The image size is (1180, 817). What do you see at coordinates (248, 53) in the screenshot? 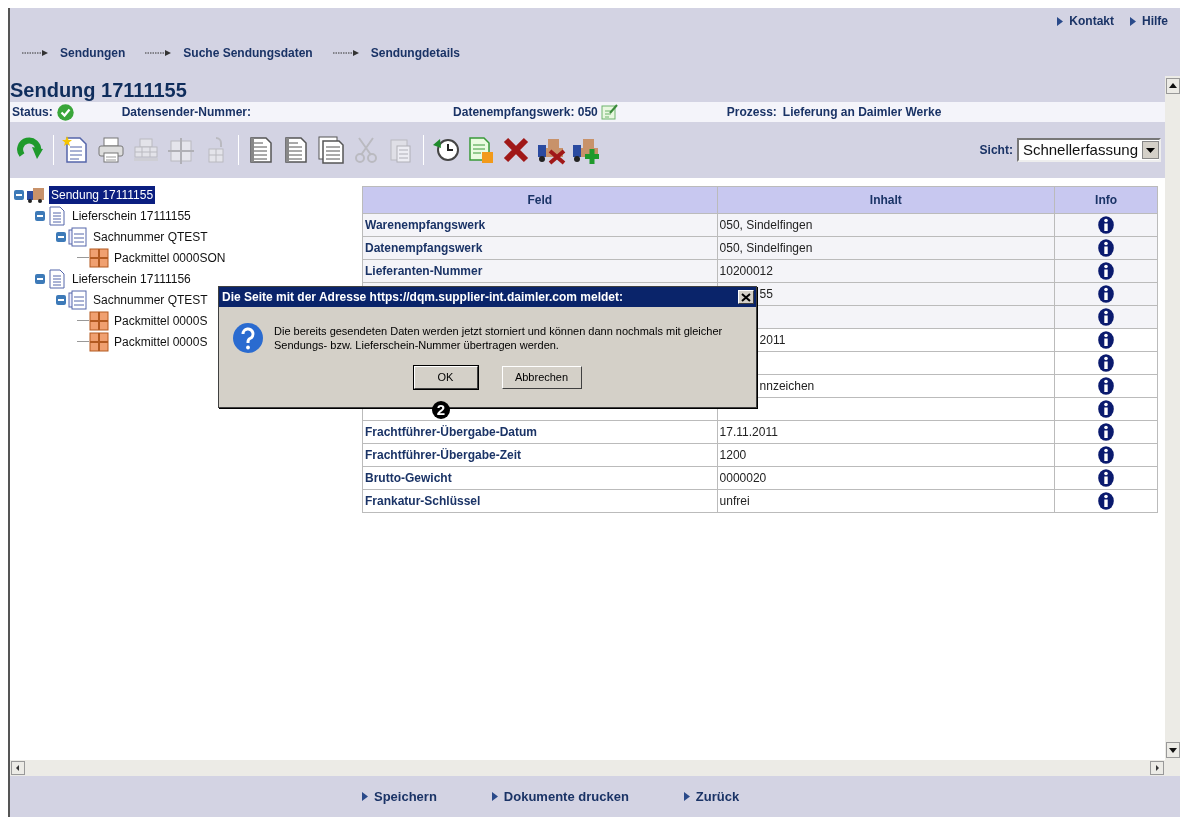
I see `breadcrumb-link: Suche Sendungsdaten` at bounding box center [248, 53].